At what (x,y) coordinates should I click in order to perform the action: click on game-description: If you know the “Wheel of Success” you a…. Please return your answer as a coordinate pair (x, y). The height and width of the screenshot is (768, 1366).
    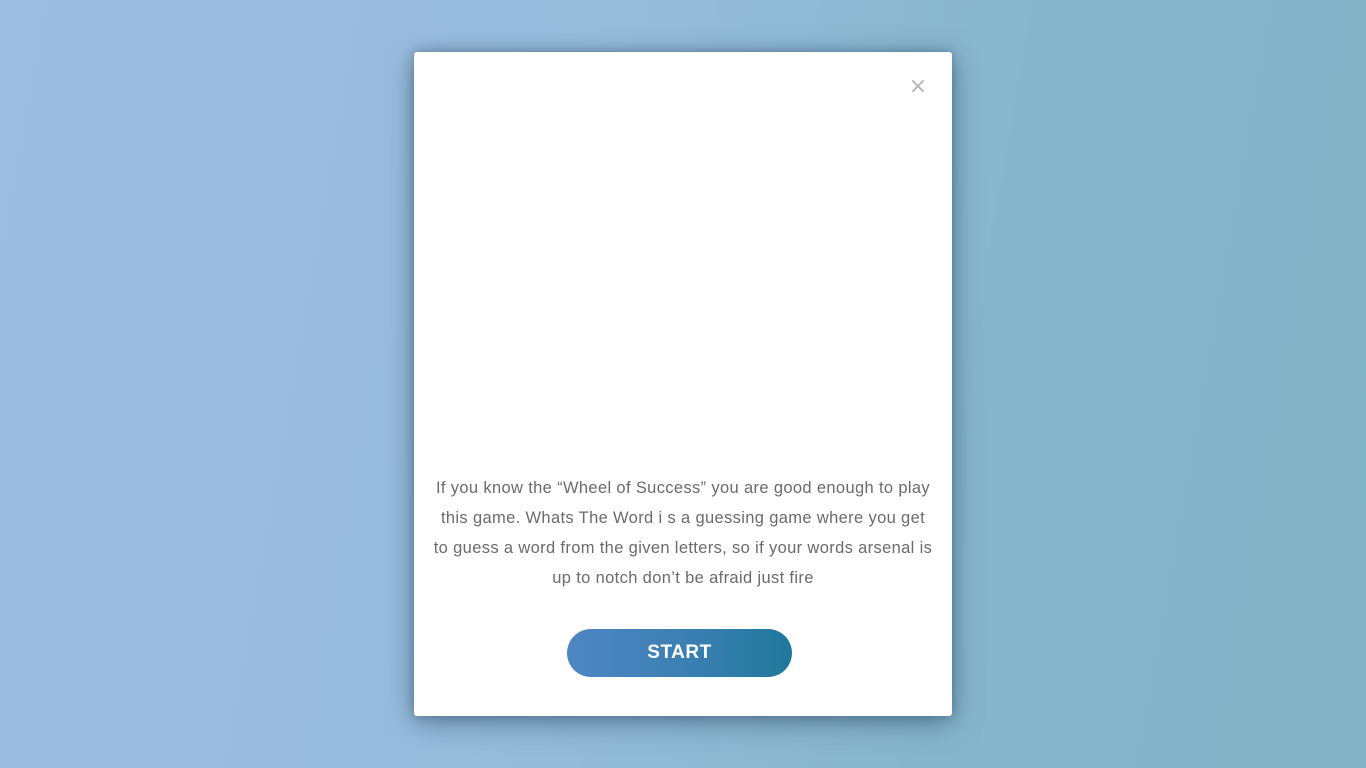
    Looking at the image, I should click on (683, 533).